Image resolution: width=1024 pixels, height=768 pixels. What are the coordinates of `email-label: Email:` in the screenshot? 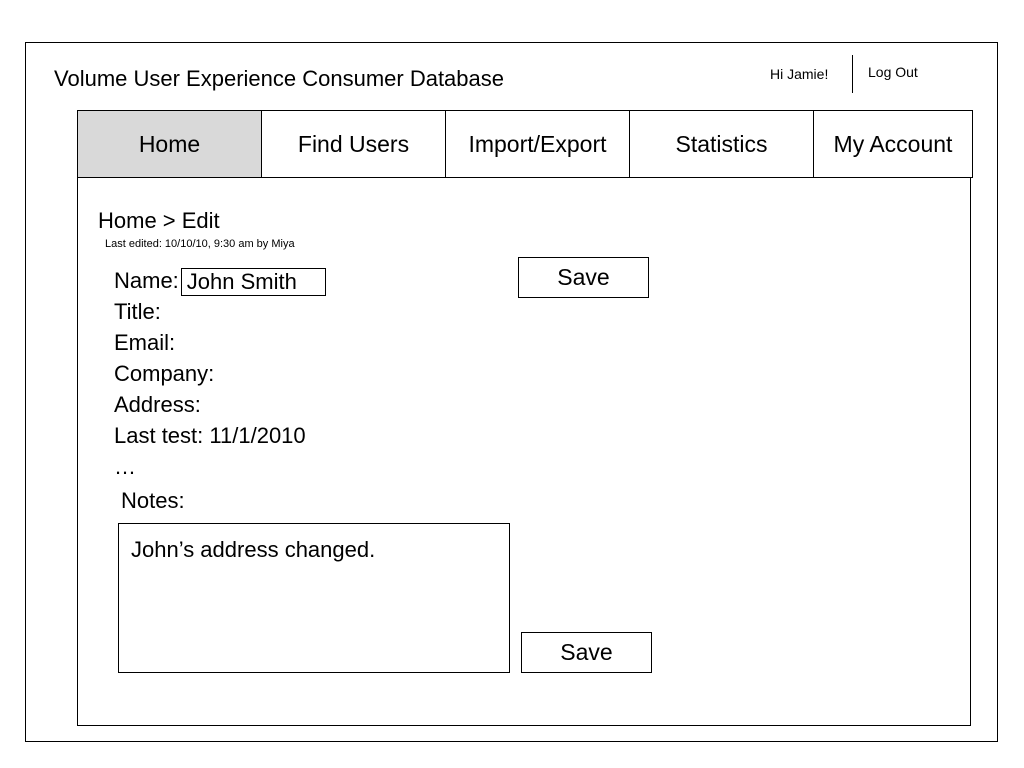 It's located at (145, 343).